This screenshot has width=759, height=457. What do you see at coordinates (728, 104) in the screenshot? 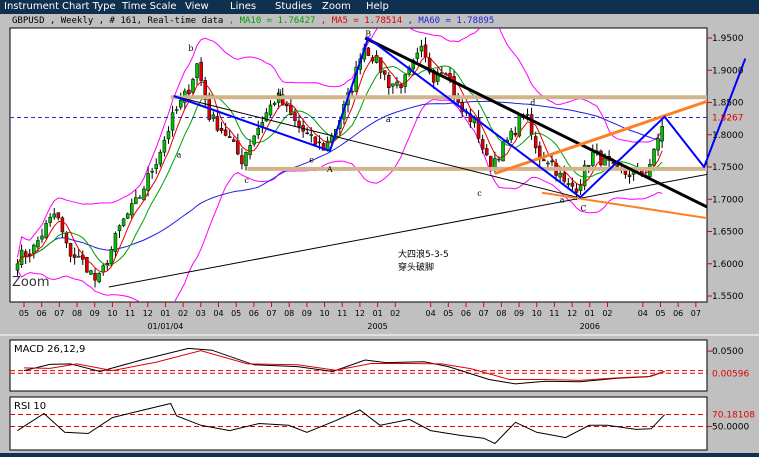
I see `y-tick-label: 1.8500` at bounding box center [728, 104].